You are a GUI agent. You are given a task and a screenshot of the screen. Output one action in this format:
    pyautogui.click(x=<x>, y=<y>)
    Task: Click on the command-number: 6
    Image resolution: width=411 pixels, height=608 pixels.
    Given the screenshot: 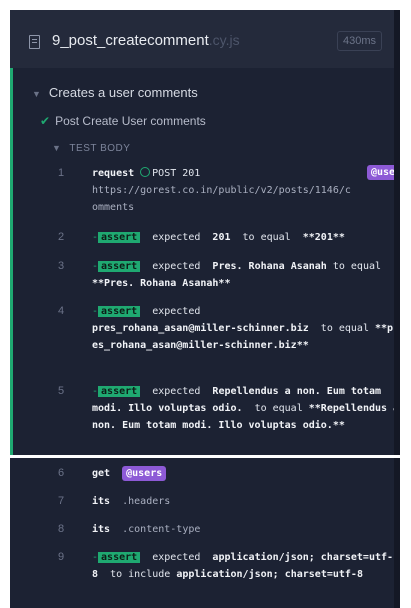 What is the action you would take?
    pyautogui.click(x=61, y=473)
    